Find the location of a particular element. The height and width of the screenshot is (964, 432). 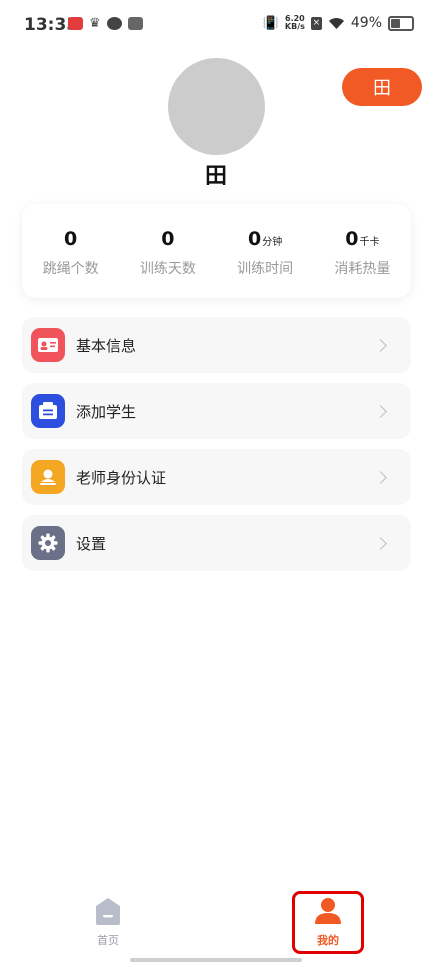

stat-label: 跳绳个数 is located at coordinates (70, 269).